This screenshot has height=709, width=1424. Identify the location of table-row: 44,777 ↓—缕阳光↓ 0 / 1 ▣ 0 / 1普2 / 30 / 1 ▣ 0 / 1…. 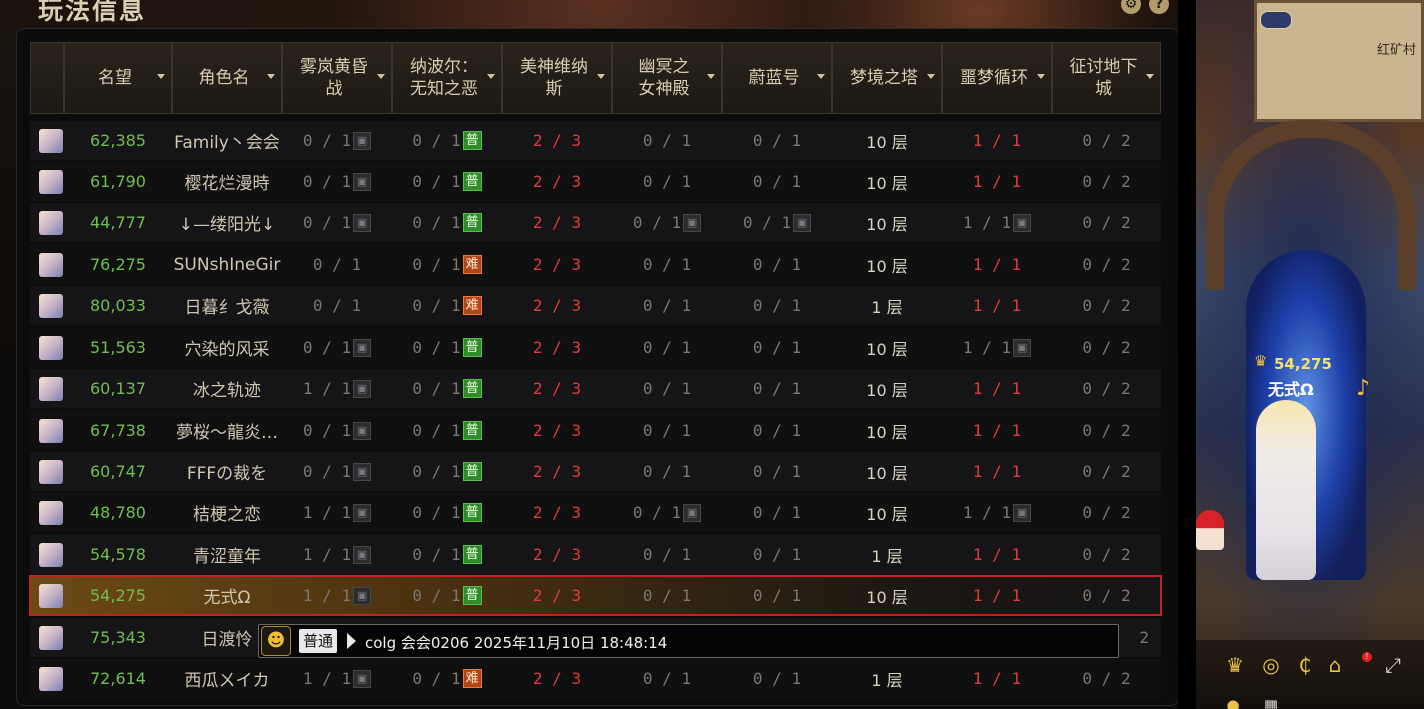
(595, 222).